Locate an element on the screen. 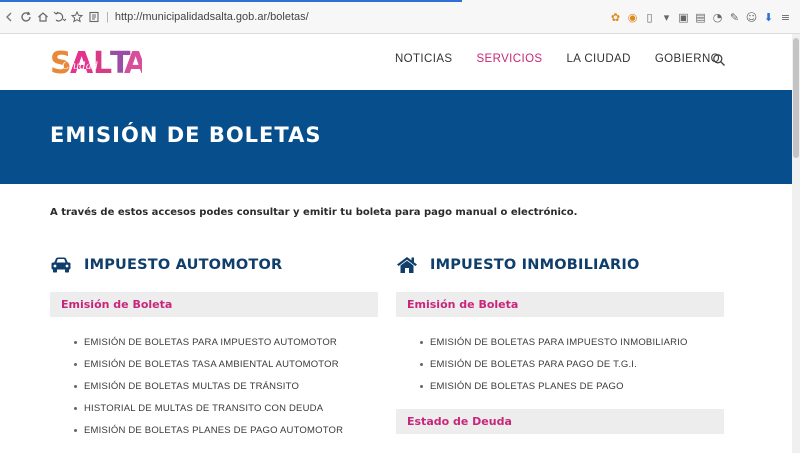 The width and height of the screenshot is (800, 453). inmobiliario-section-deuda: Estado de Deuda is located at coordinates (560, 421).